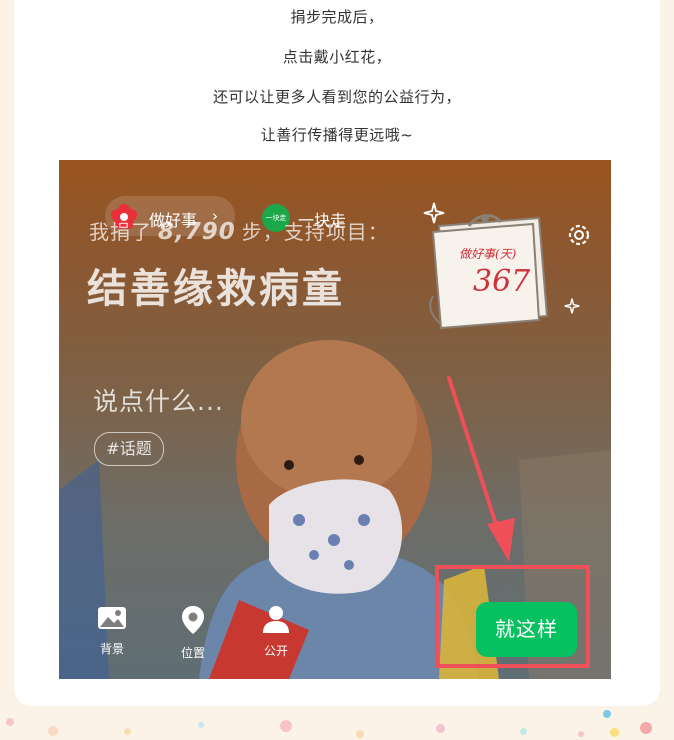 The height and width of the screenshot is (740, 674). I want to click on steps-suffix: 步，支持项目：, so click(315, 232).